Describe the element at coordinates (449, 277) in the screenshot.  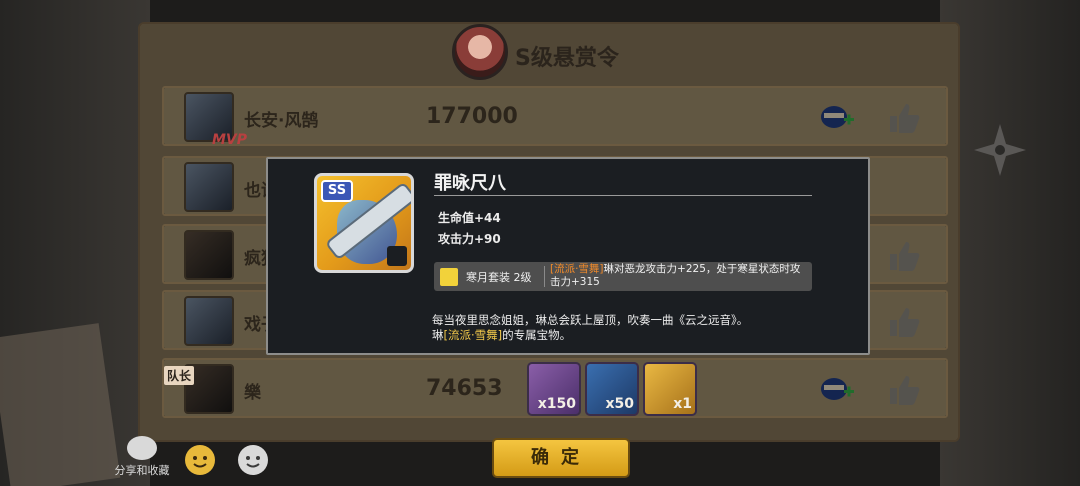
I see `shirt-icon` at that location.